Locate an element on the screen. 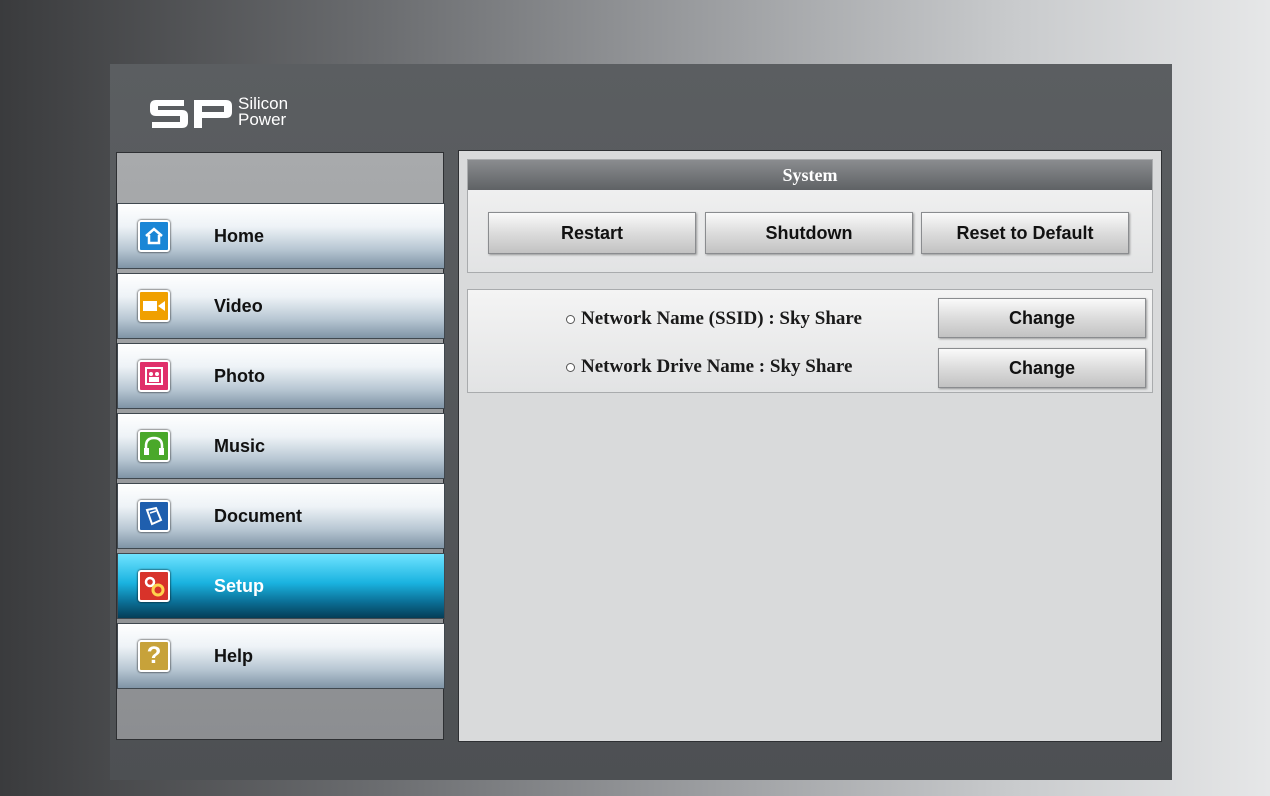  sidebar-item-document: Document is located at coordinates (281, 516).